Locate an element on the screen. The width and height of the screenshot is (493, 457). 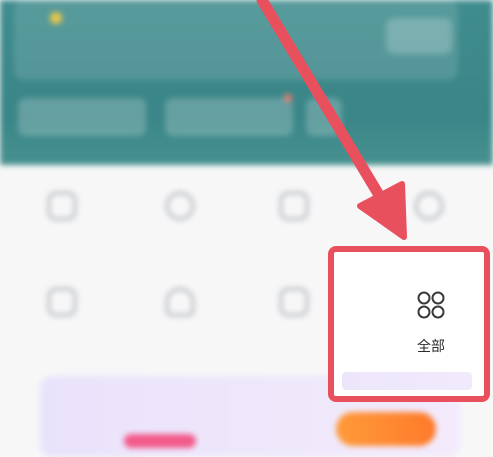
highlight-box: 全部 is located at coordinates (409, 324).